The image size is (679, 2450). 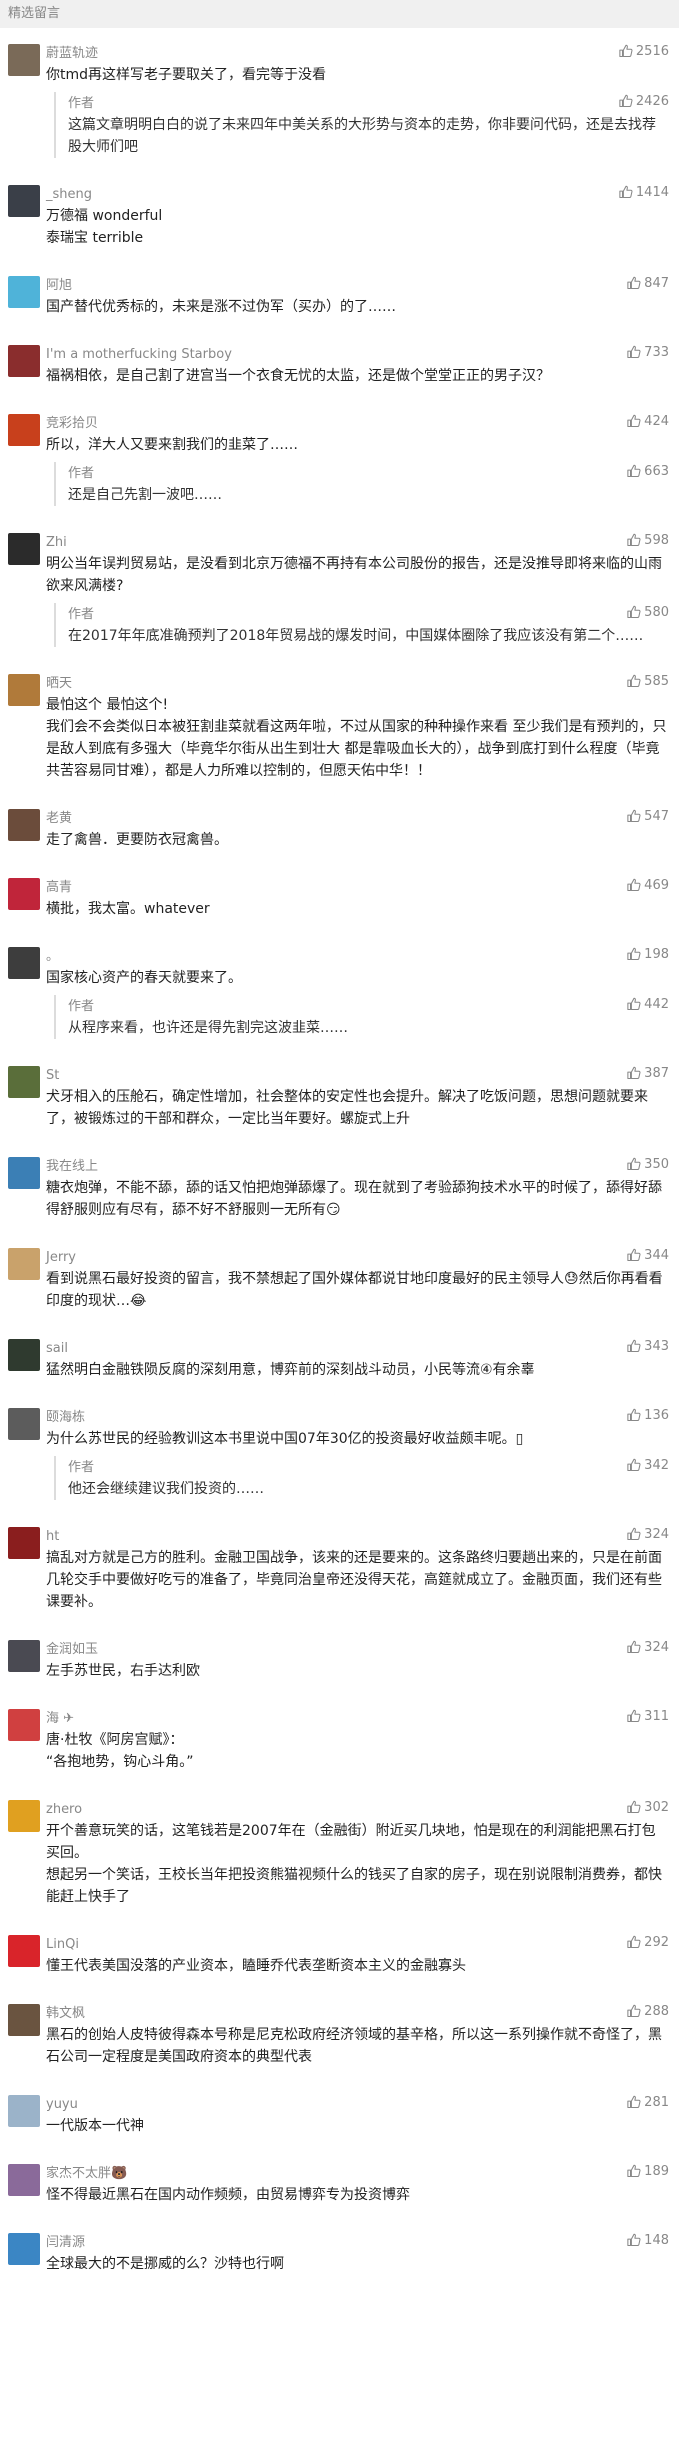 What do you see at coordinates (357, 886) in the screenshot?
I see `comment-header: 高青 469` at bounding box center [357, 886].